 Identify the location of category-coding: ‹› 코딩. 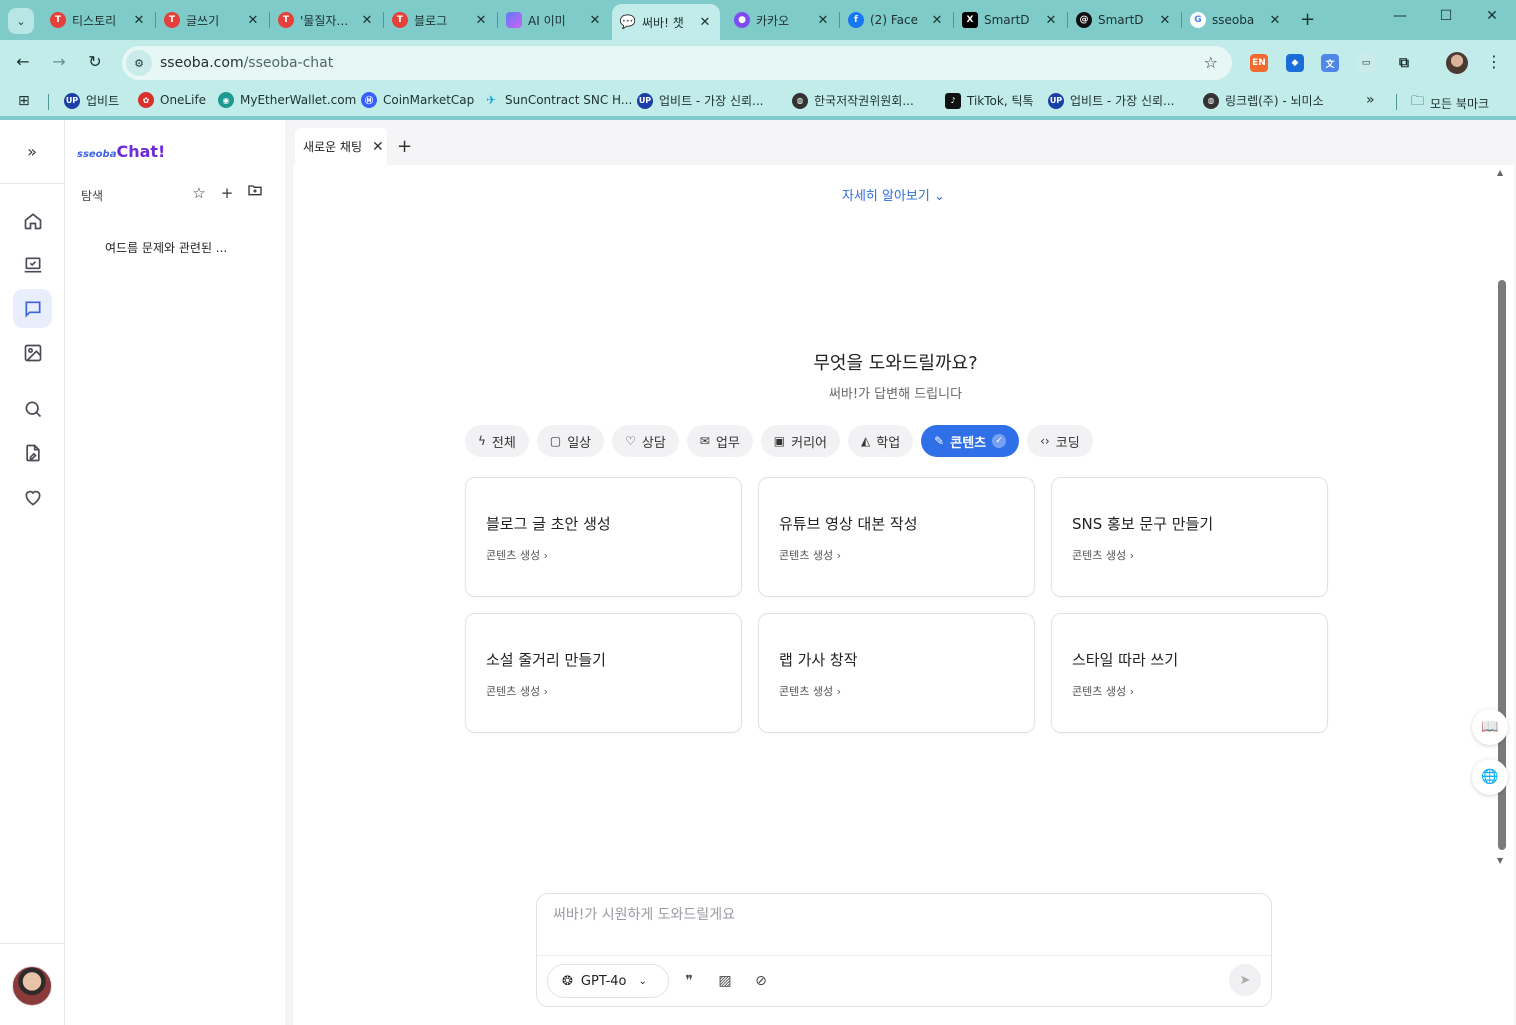
(1060, 441).